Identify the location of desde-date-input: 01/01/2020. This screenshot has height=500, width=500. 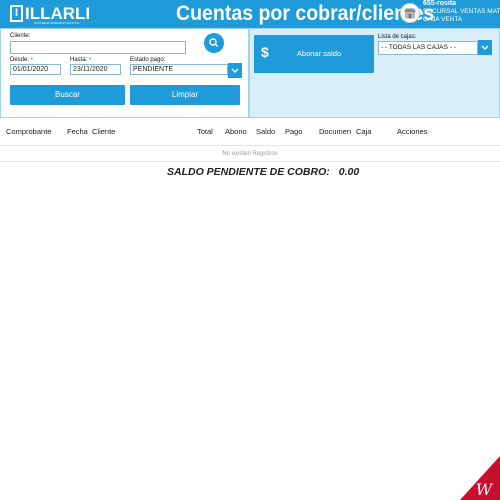
(35, 69).